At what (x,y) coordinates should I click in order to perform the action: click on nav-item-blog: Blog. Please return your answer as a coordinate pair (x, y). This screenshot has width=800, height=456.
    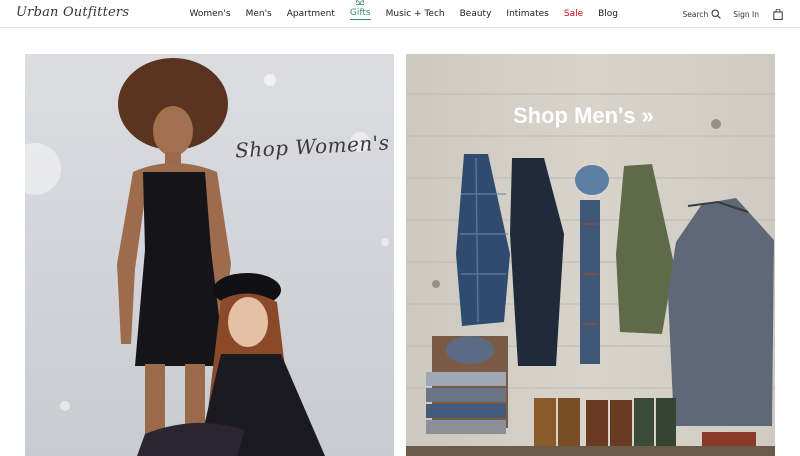
    Looking at the image, I should click on (608, 14).